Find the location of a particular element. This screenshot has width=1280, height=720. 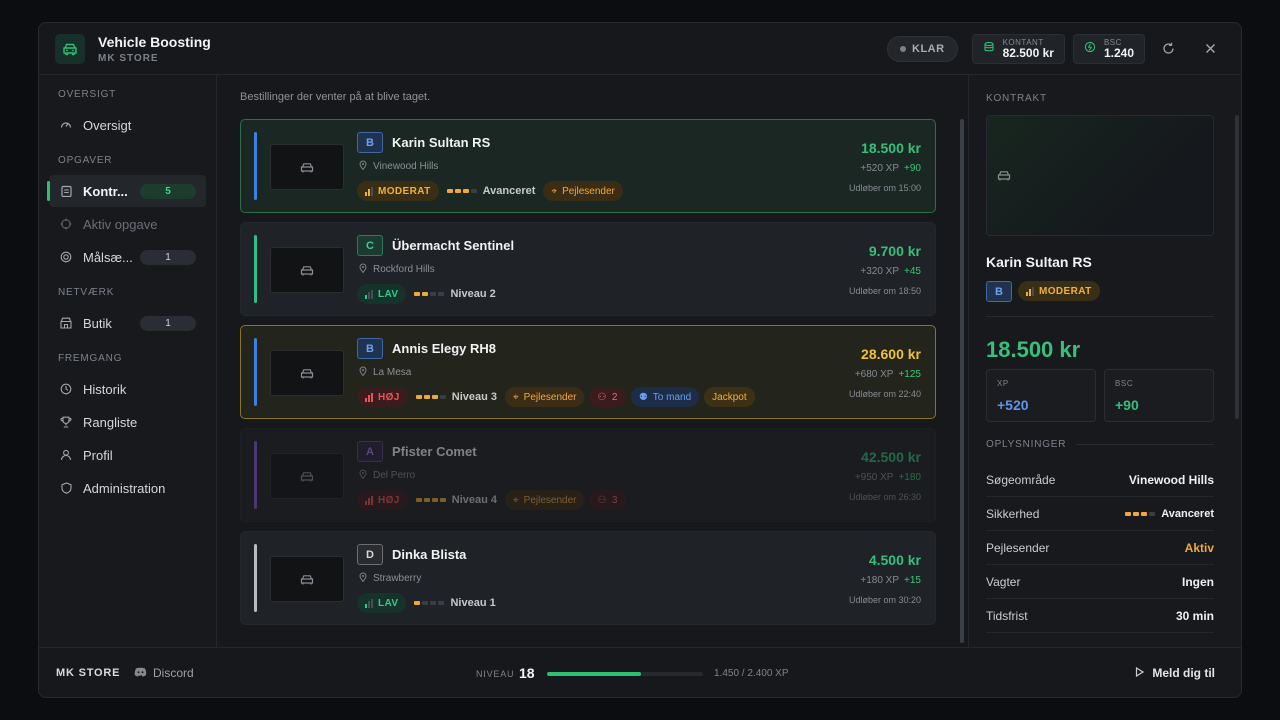

detail-scrollbar is located at coordinates (1237, 267).